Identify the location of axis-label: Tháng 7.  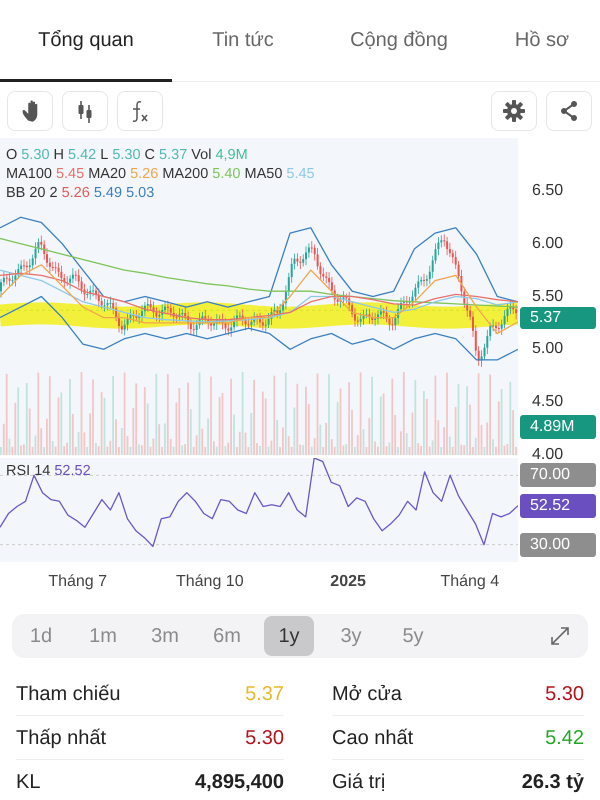
(78, 582).